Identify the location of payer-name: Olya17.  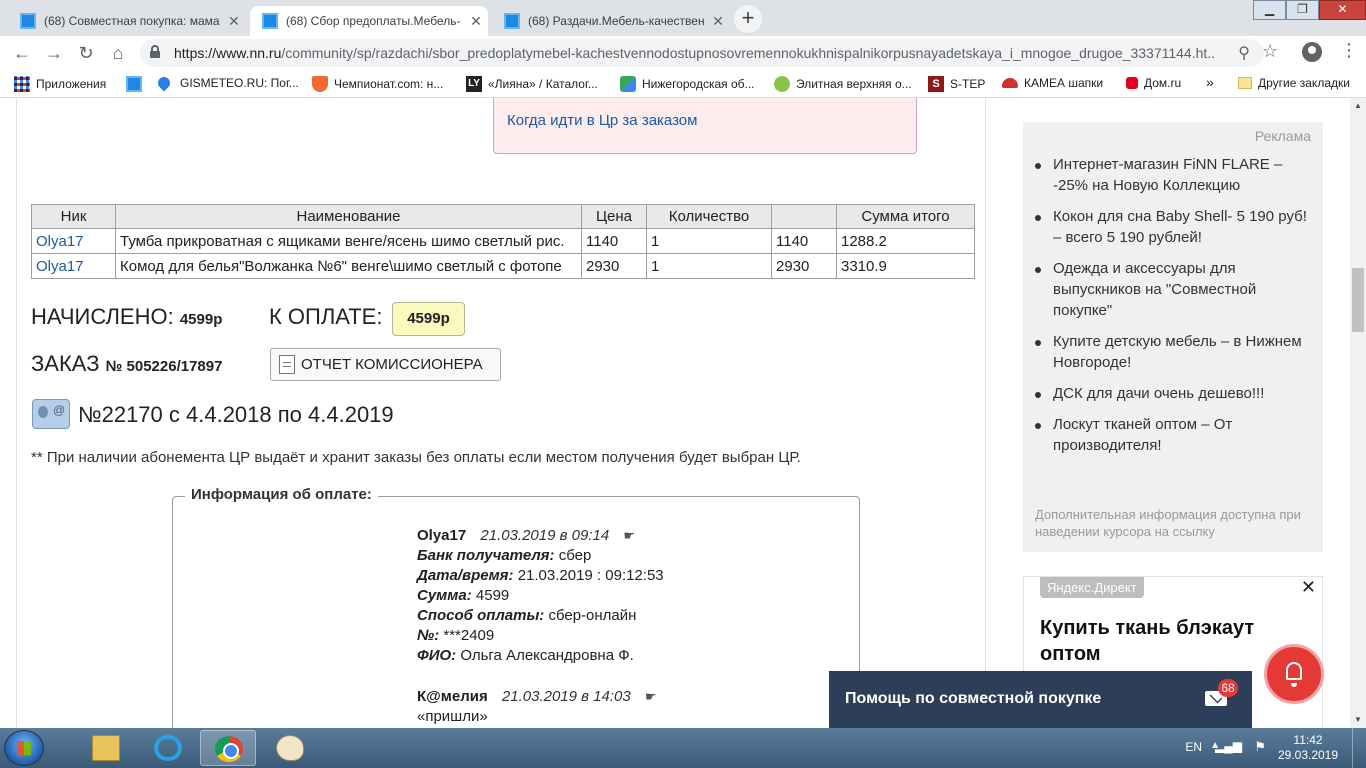
(441, 535).